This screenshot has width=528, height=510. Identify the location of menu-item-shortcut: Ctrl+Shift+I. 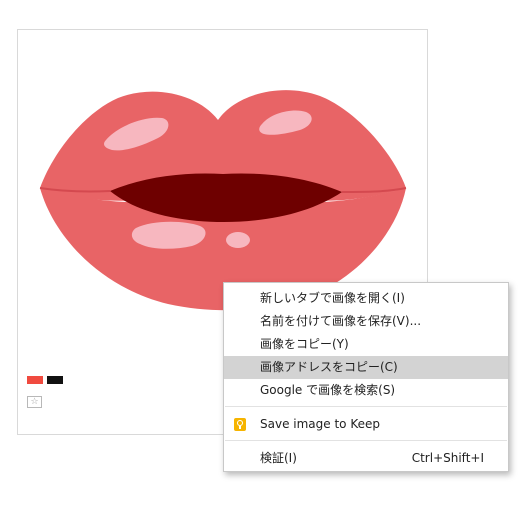
(447, 458).